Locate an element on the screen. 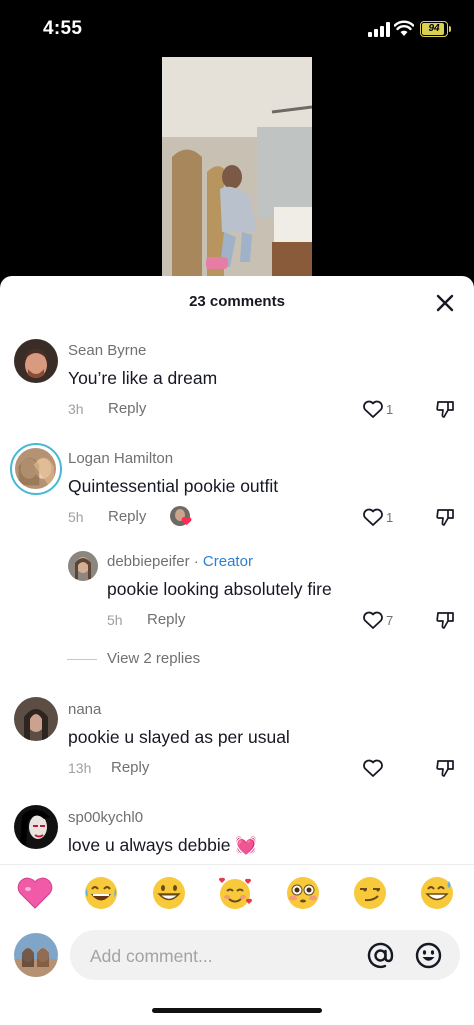 This screenshot has height=1025, width=474. battery-level: 94 is located at coordinates (434, 28).